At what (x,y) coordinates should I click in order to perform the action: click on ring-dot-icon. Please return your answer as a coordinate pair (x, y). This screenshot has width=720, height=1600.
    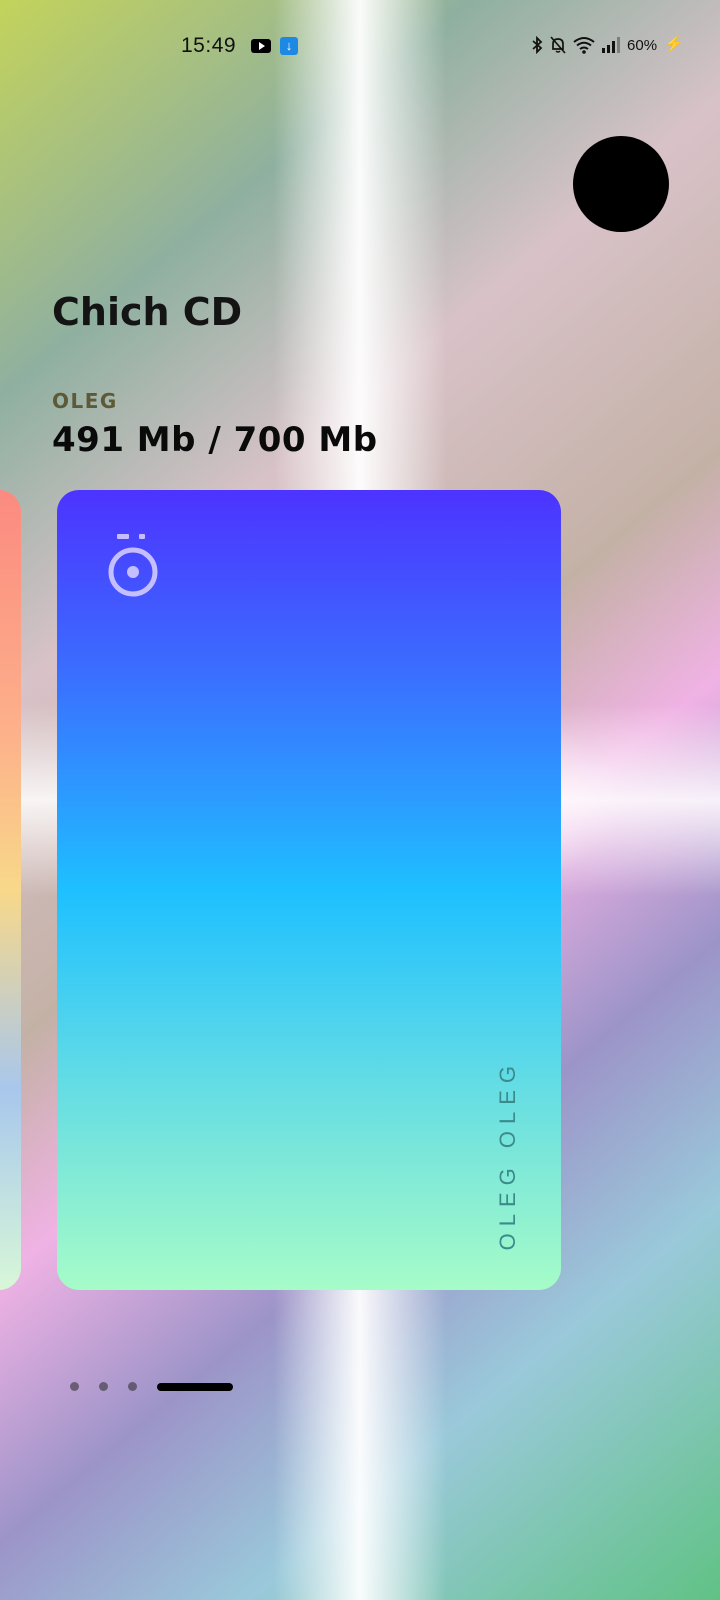
    Looking at the image, I should click on (135, 569).